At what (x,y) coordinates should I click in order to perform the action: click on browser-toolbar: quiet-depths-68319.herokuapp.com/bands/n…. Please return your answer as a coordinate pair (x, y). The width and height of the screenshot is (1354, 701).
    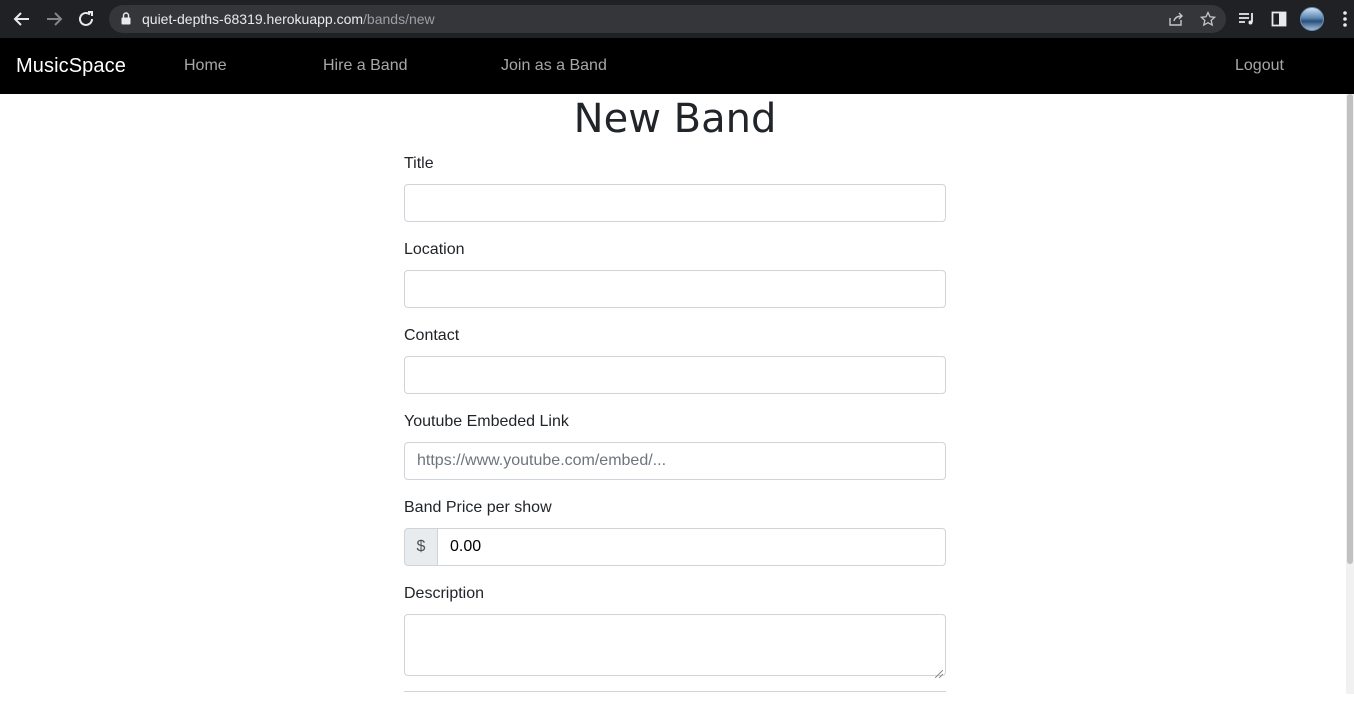
    Looking at the image, I should click on (677, 19).